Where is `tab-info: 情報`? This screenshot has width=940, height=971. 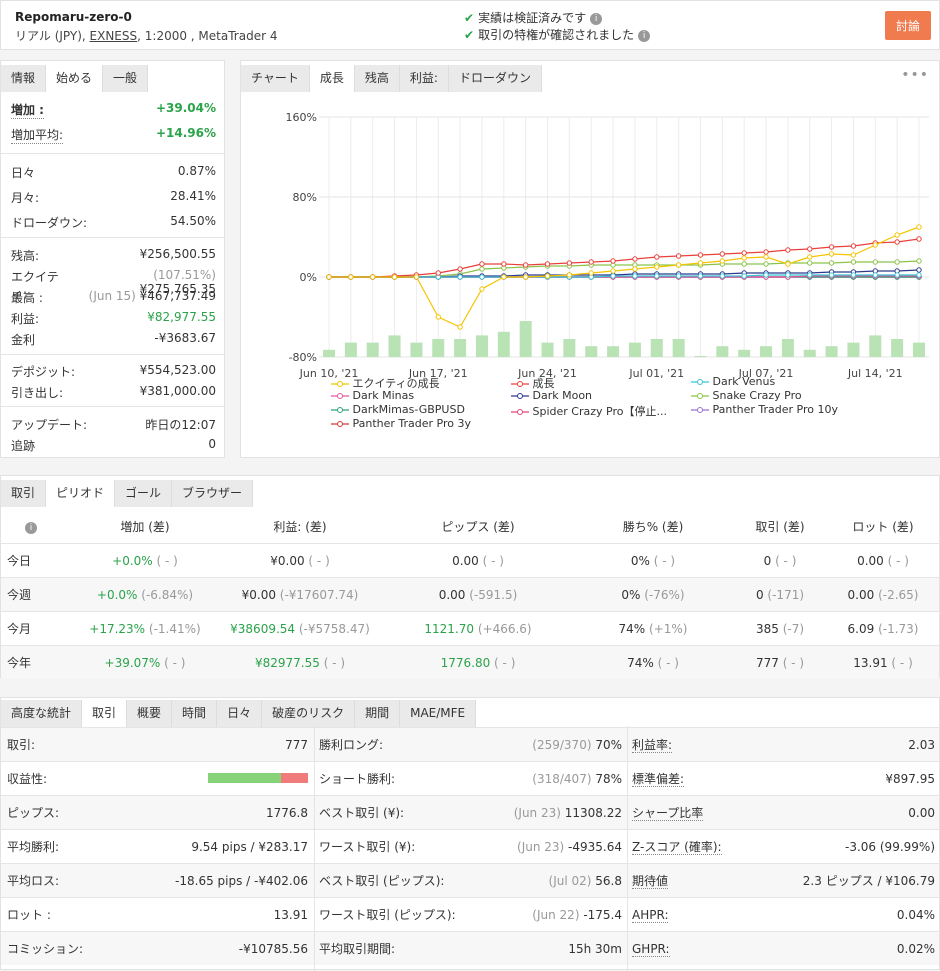 tab-info: 情報 is located at coordinates (24, 78).